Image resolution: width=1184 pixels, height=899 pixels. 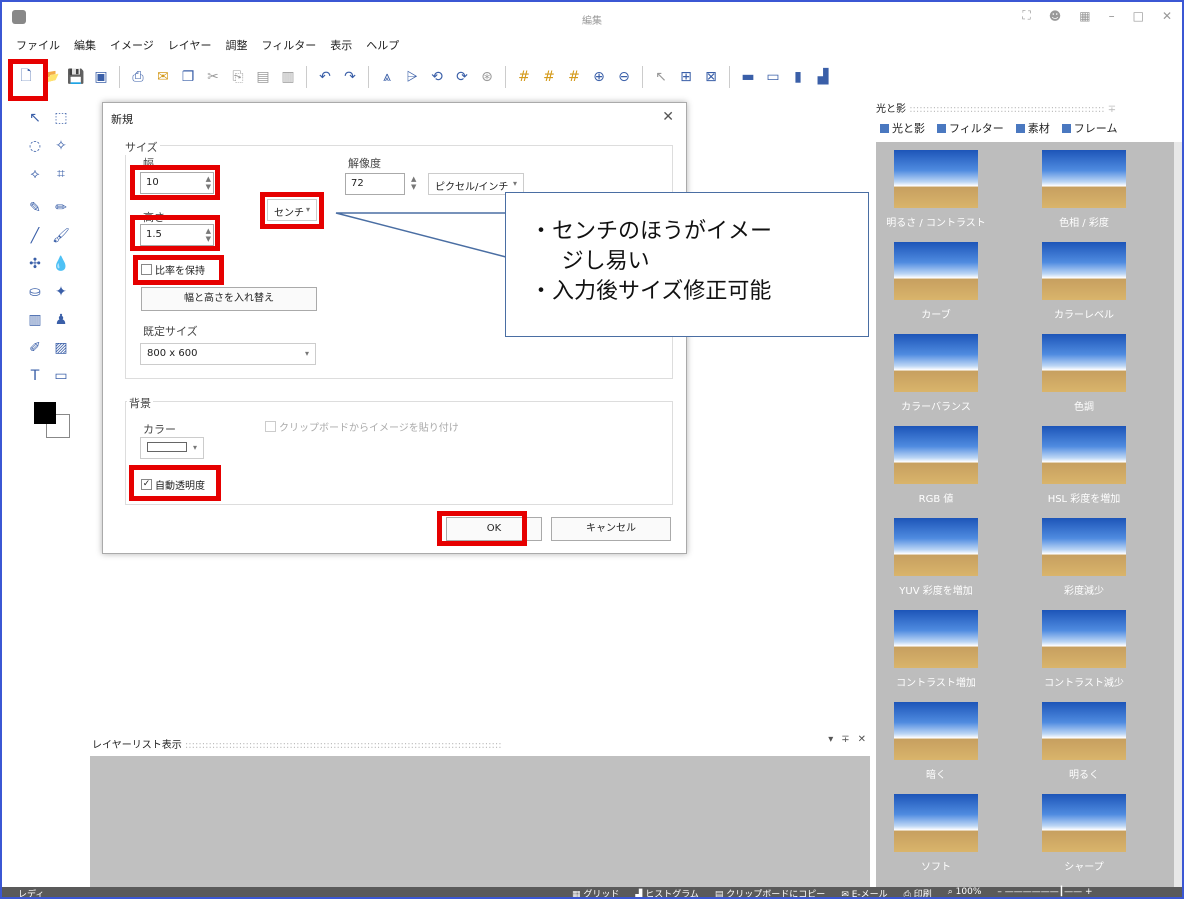 I want to click on print-icon: ⎙, so click(x=138, y=77).